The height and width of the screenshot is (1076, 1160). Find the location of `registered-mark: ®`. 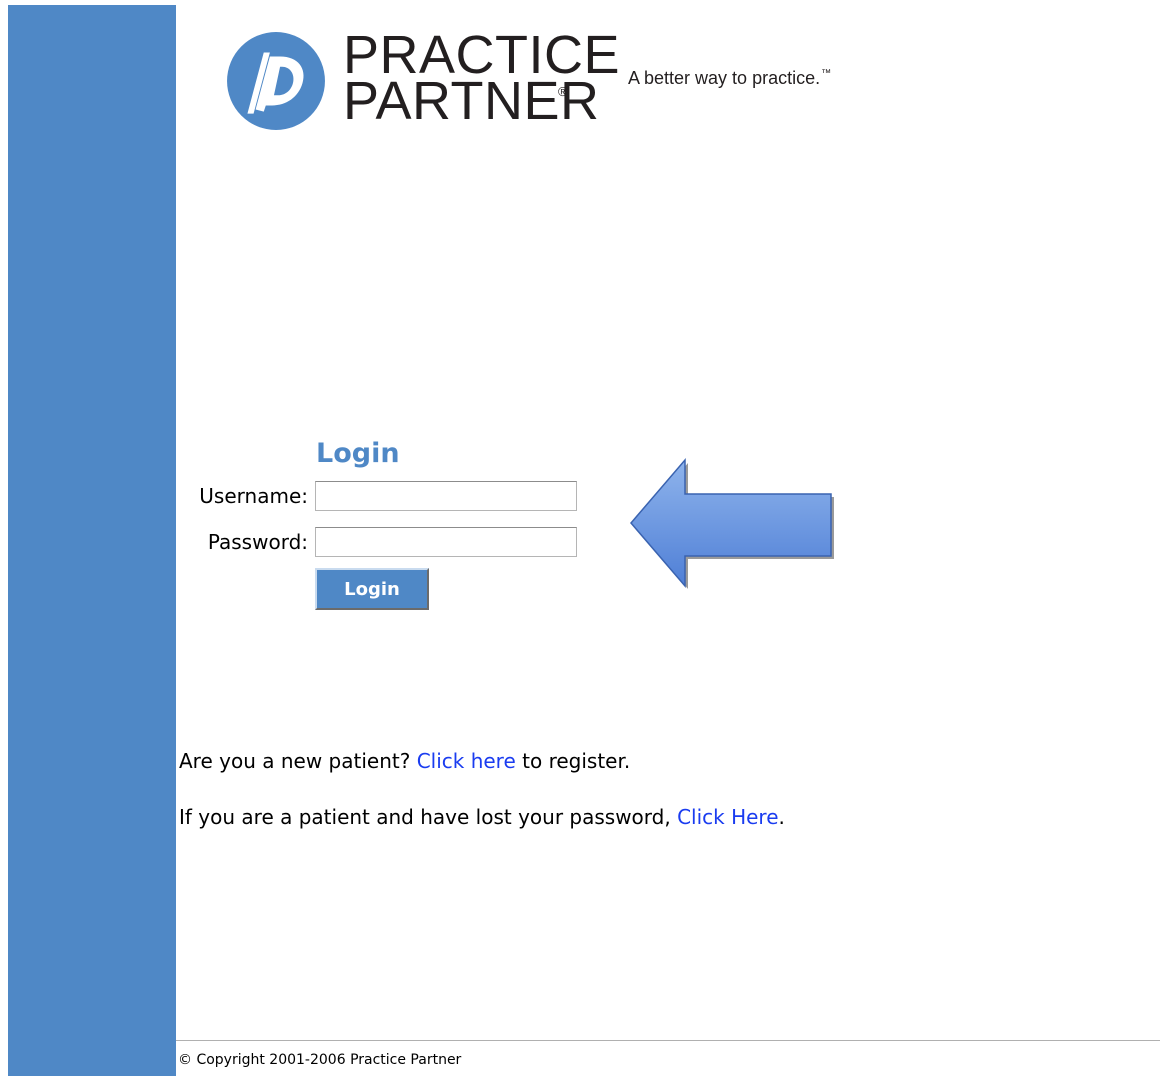

registered-mark: ® is located at coordinates (563, 91).